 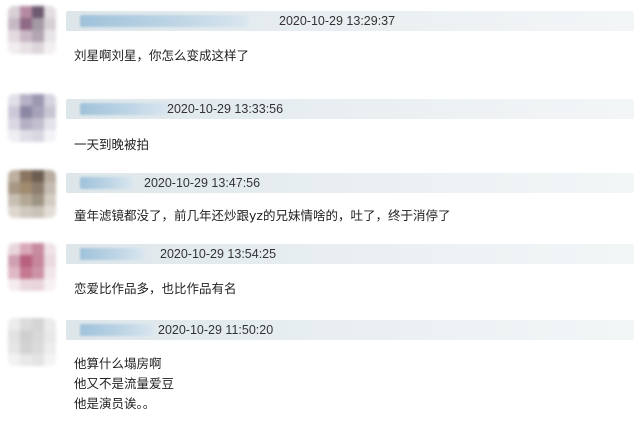 I want to click on comment-line: 刘星啊刘星，你怎么变成这样了, so click(x=162, y=55).